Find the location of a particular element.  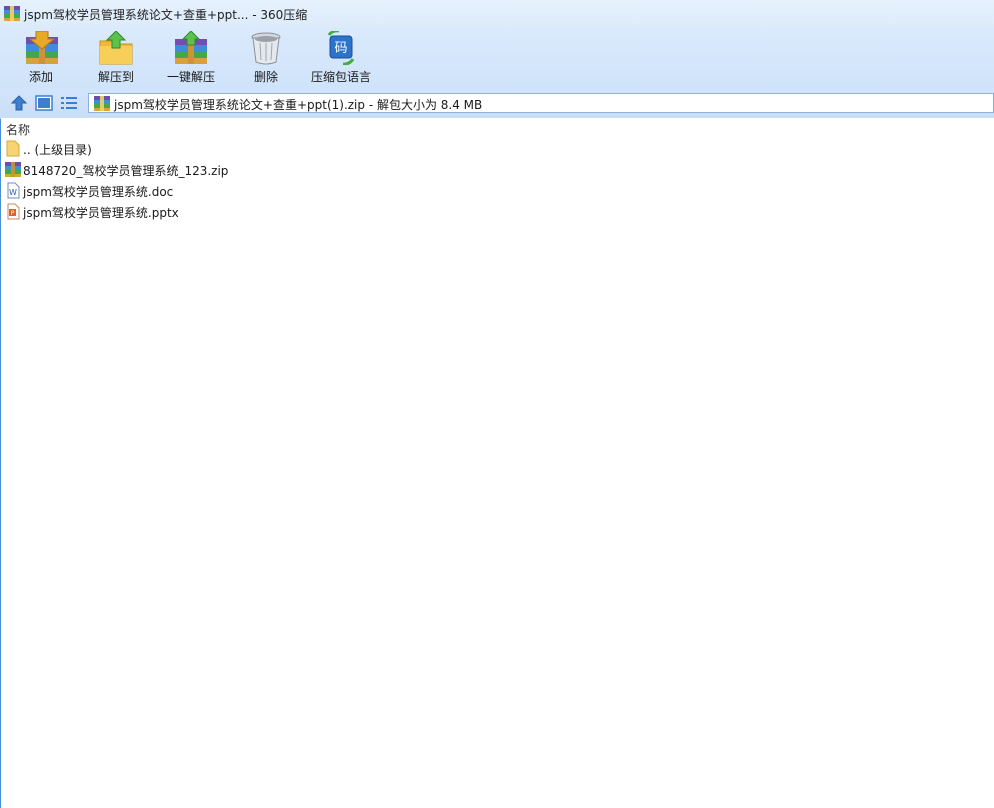

encoding-glyph: 码 is located at coordinates (340, 48).